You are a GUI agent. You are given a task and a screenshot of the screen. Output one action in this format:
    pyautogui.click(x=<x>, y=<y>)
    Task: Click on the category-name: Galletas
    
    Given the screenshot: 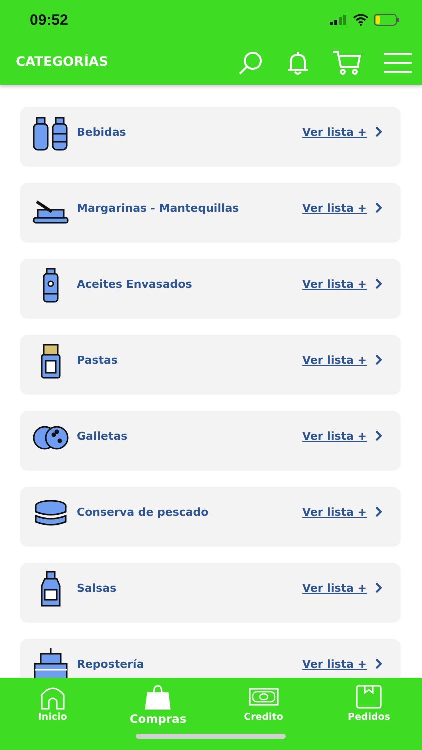 What is the action you would take?
    pyautogui.click(x=103, y=436)
    